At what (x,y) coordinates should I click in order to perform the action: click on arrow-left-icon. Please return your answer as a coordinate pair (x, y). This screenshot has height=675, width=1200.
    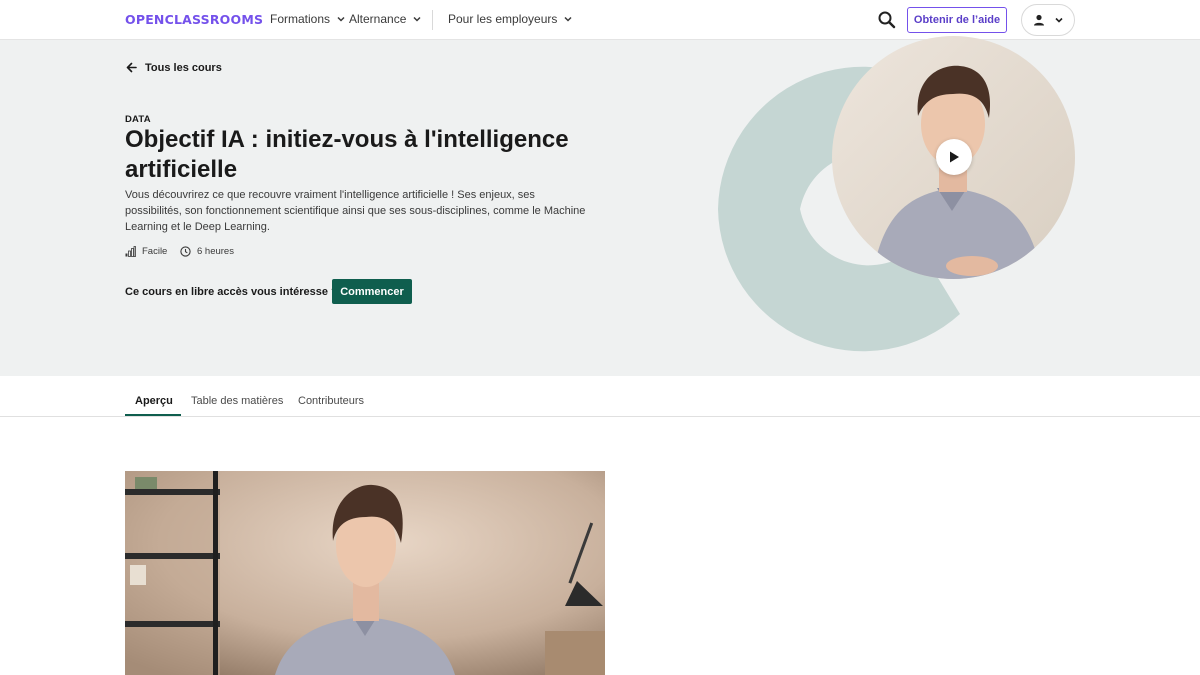
    Looking at the image, I should click on (131, 67).